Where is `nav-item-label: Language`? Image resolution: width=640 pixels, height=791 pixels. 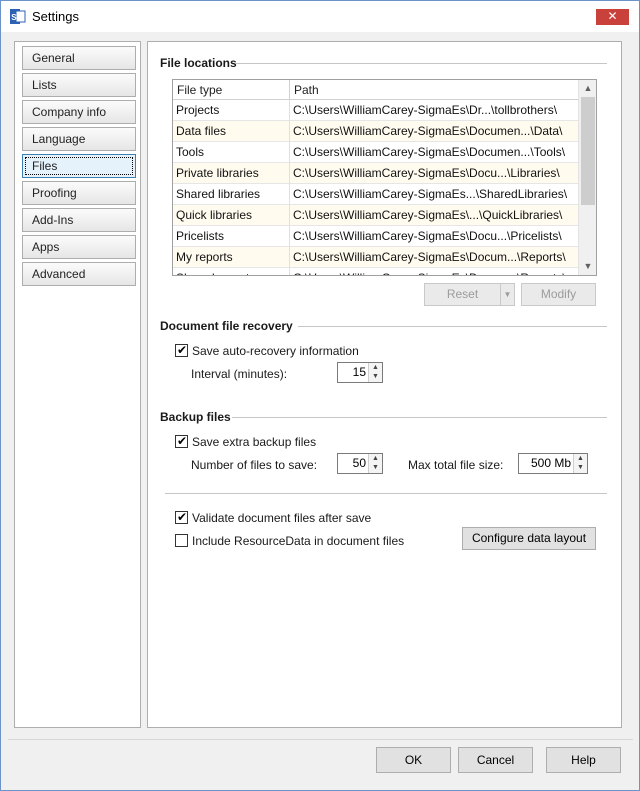
nav-item-label: Language is located at coordinates (59, 139).